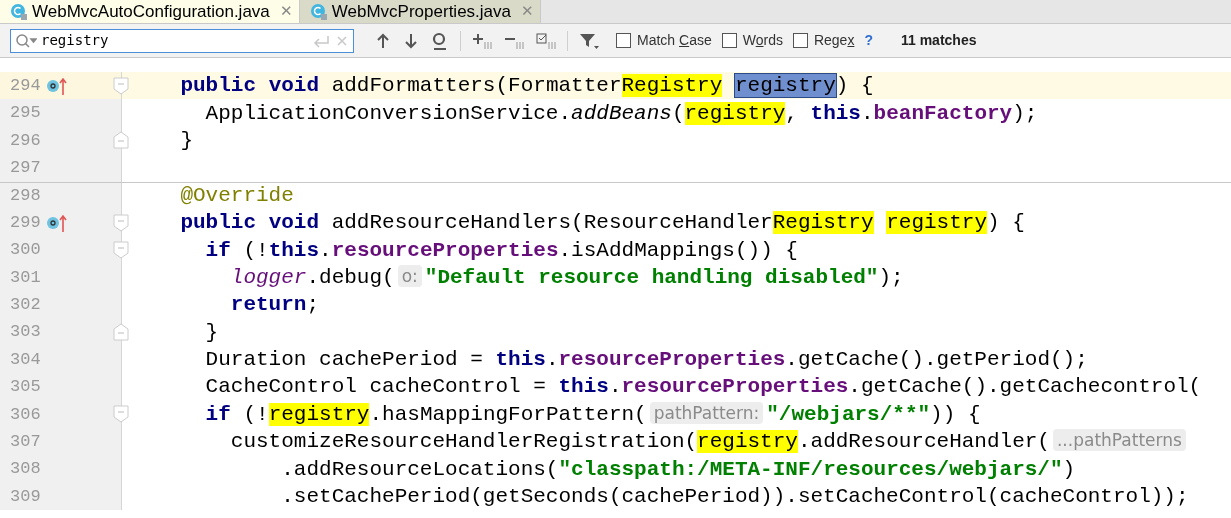 This screenshot has height=518, width=1231. What do you see at coordinates (651, 277) in the screenshot?
I see `code-token: "Default resource handling disabled"` at bounding box center [651, 277].